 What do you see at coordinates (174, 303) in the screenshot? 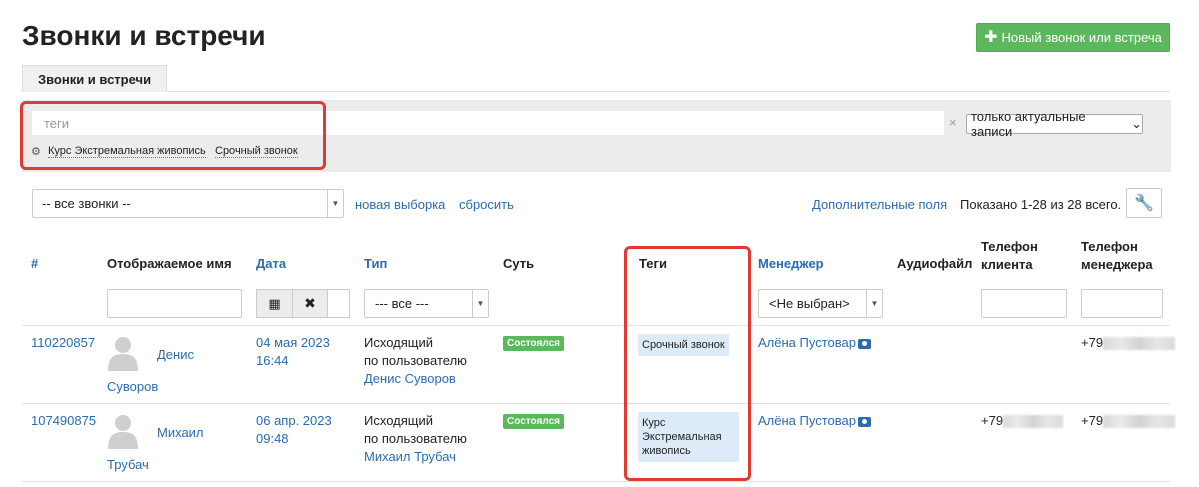
I see `name-filter-input` at bounding box center [174, 303].